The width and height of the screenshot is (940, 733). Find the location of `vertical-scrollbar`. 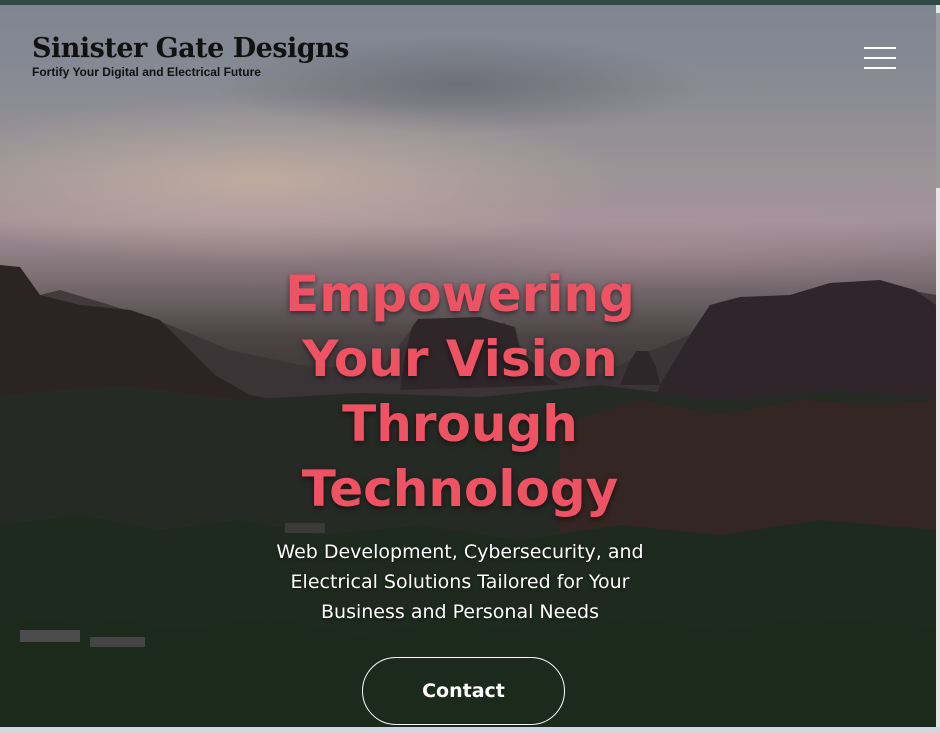

vertical-scrollbar is located at coordinates (938, 366).